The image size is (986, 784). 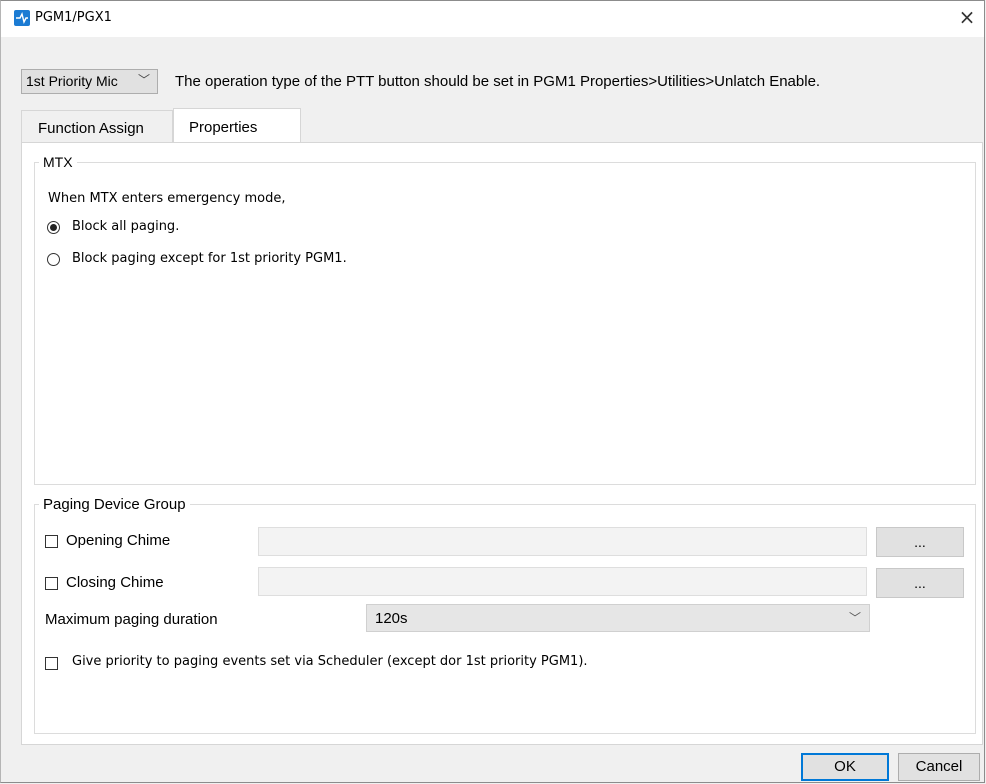 What do you see at coordinates (125, 226) in the screenshot?
I see `block-all-paging-label: Block all paging.` at bounding box center [125, 226].